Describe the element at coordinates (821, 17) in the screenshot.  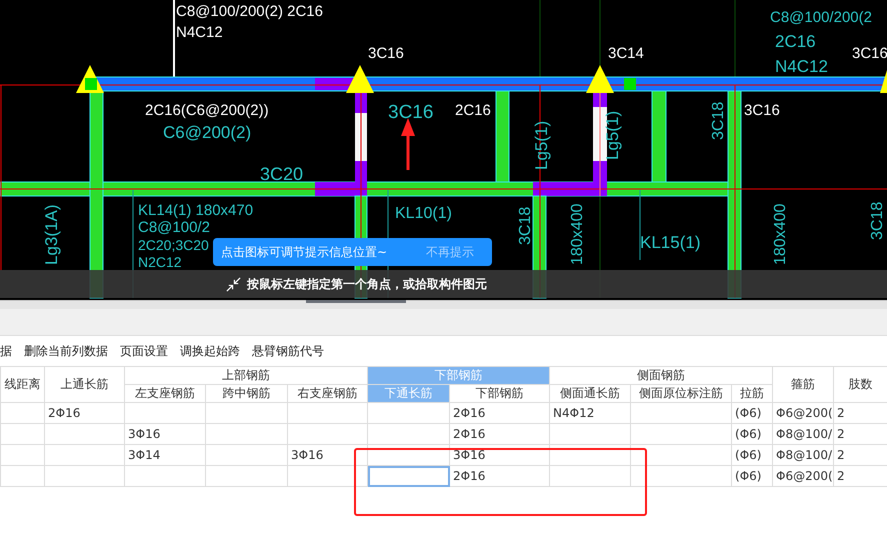
I see `drawing-label: C8@100/200(2` at that location.